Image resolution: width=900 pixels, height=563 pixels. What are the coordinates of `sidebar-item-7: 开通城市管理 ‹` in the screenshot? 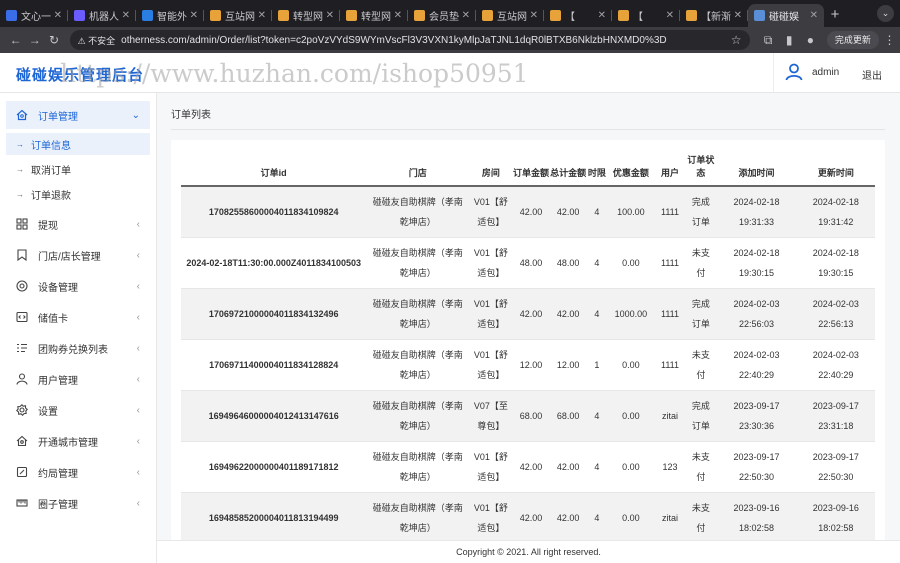 It's located at (78, 441).